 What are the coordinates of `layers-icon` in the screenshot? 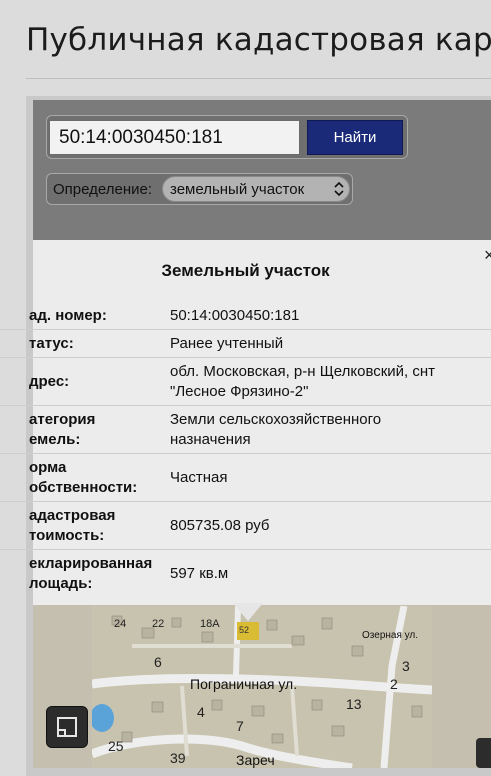 It's located at (67, 727).